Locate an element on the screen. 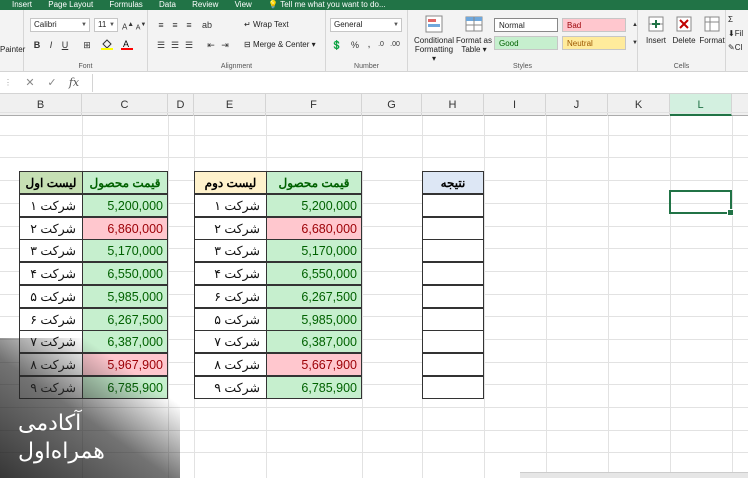 Image resolution: width=748 pixels, height=478 pixels. style-bad: Bad is located at coordinates (594, 25).